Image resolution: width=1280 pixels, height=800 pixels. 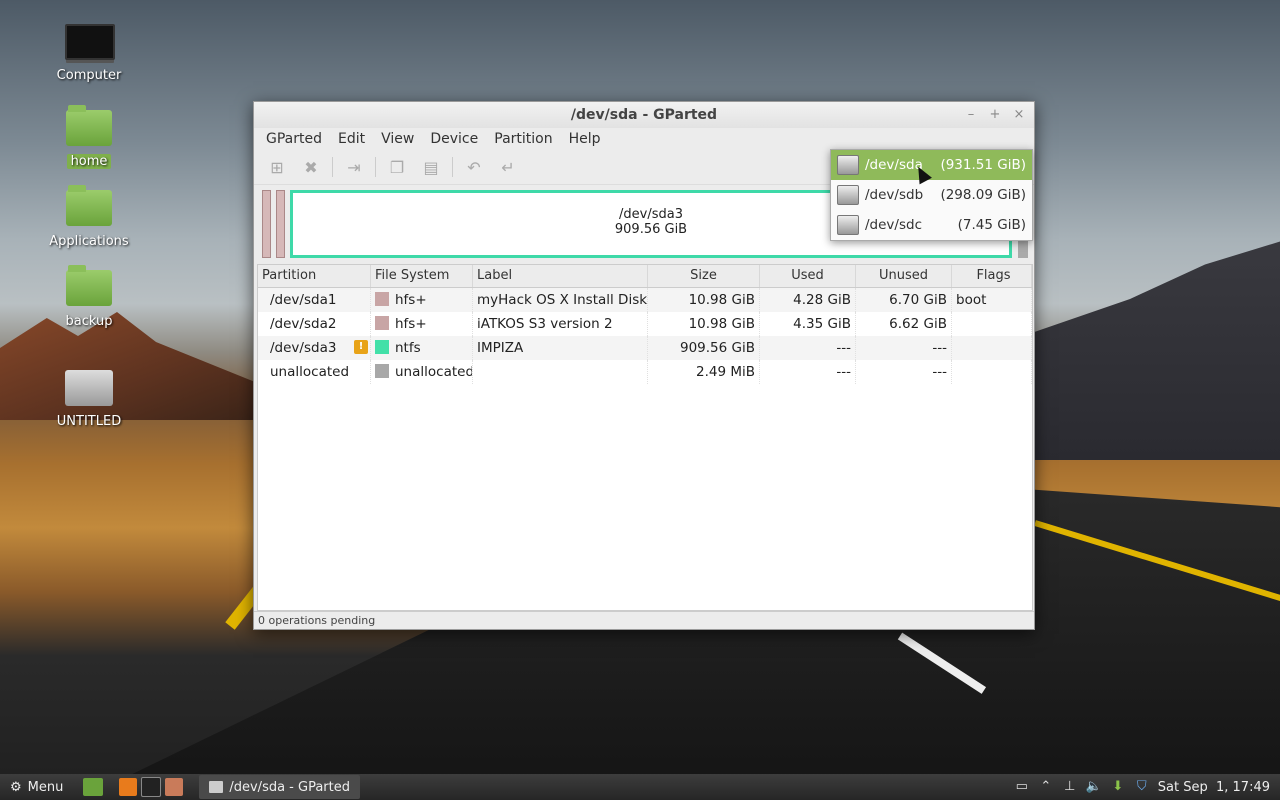 I want to click on maximize-button: +, so click(x=995, y=115).